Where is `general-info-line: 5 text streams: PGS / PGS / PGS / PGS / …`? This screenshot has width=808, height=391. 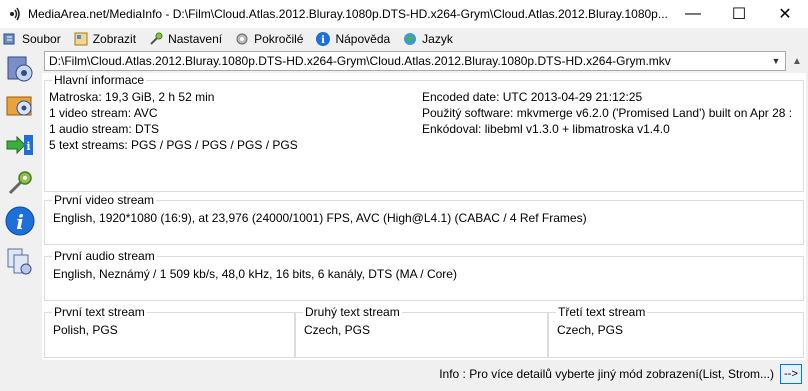
general-info-line: 5 text streams: PGS / PGS / PGS / PGS / … is located at coordinates (173, 145).